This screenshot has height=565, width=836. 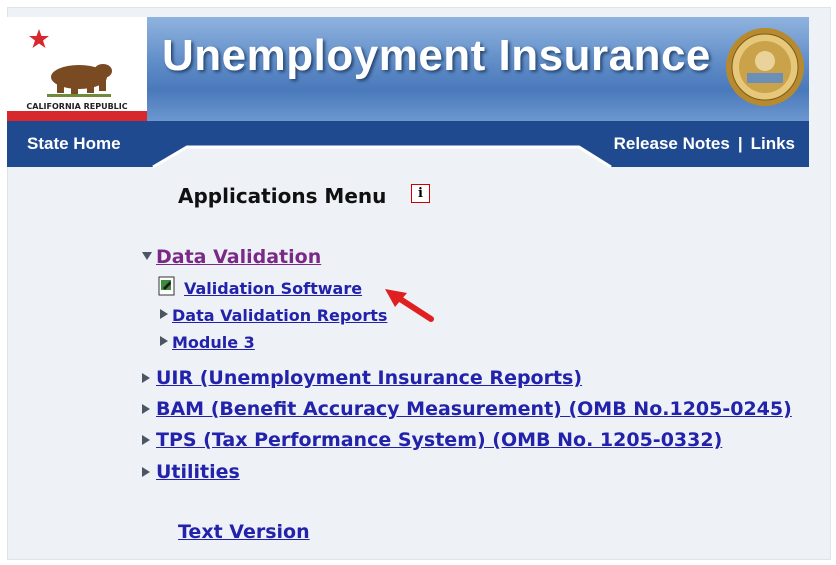 What do you see at coordinates (420, 193) in the screenshot?
I see `info-icon: i` at bounding box center [420, 193].